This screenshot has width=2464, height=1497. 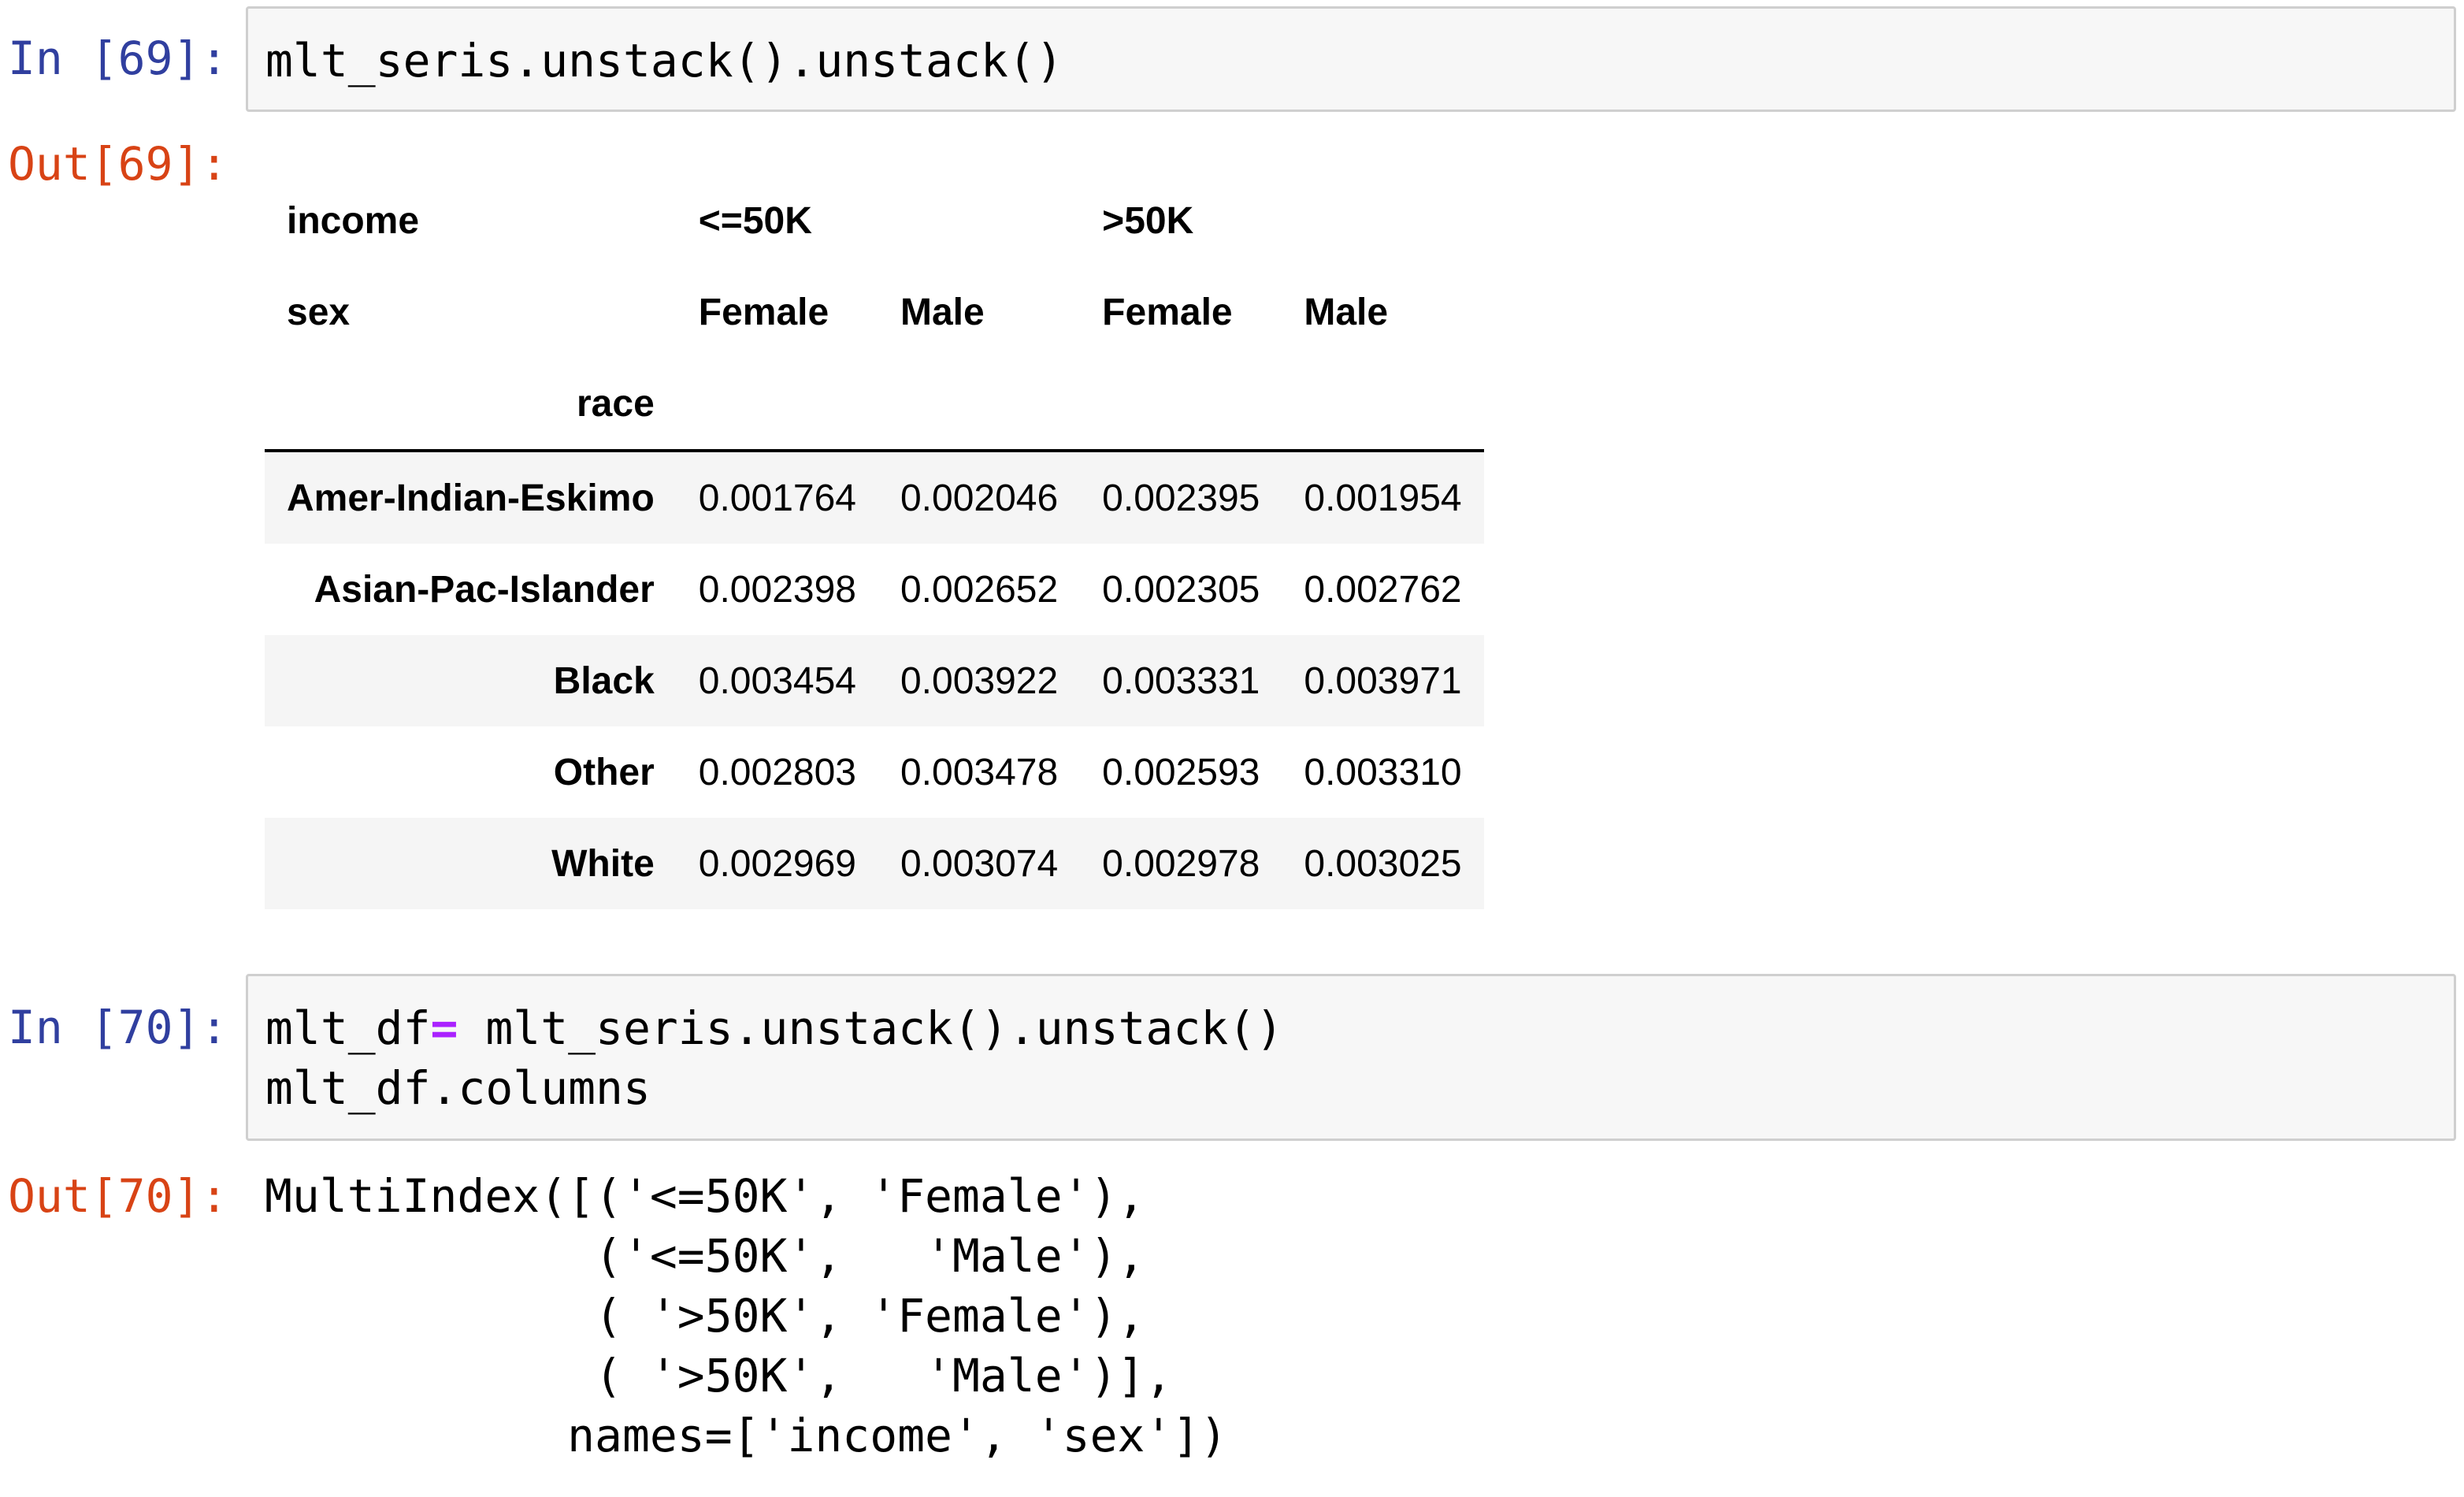 What do you see at coordinates (777, 772) in the screenshot?
I see `table-cell: 0.002803` at bounding box center [777, 772].